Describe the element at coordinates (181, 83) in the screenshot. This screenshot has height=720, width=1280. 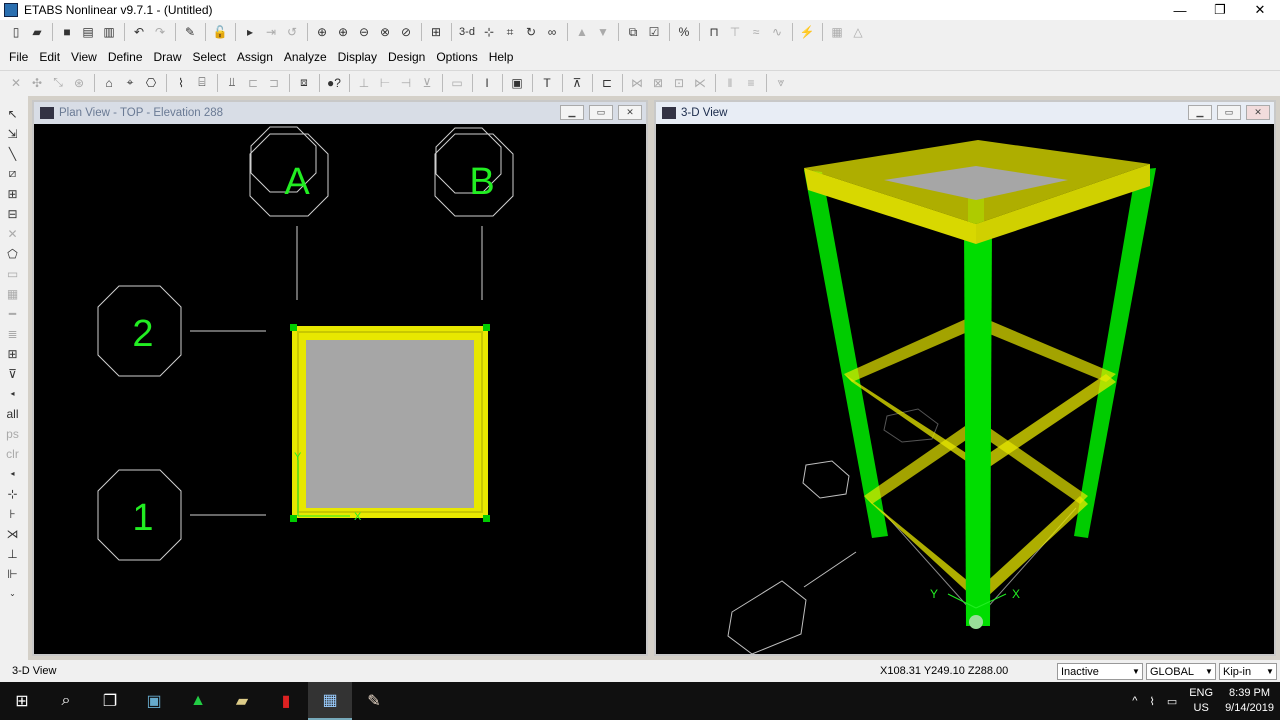
I see `wall-pier-icon: ⌇` at that location.